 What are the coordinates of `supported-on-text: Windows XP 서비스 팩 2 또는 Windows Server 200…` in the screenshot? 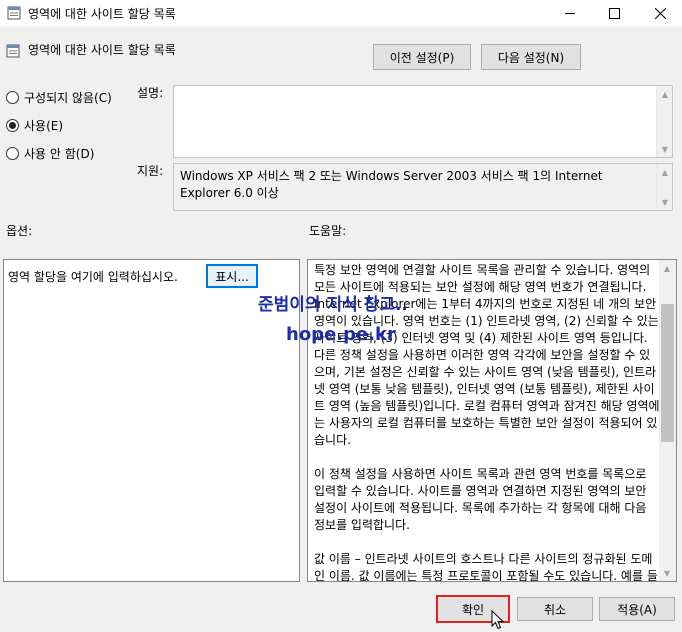 It's located at (391, 184).